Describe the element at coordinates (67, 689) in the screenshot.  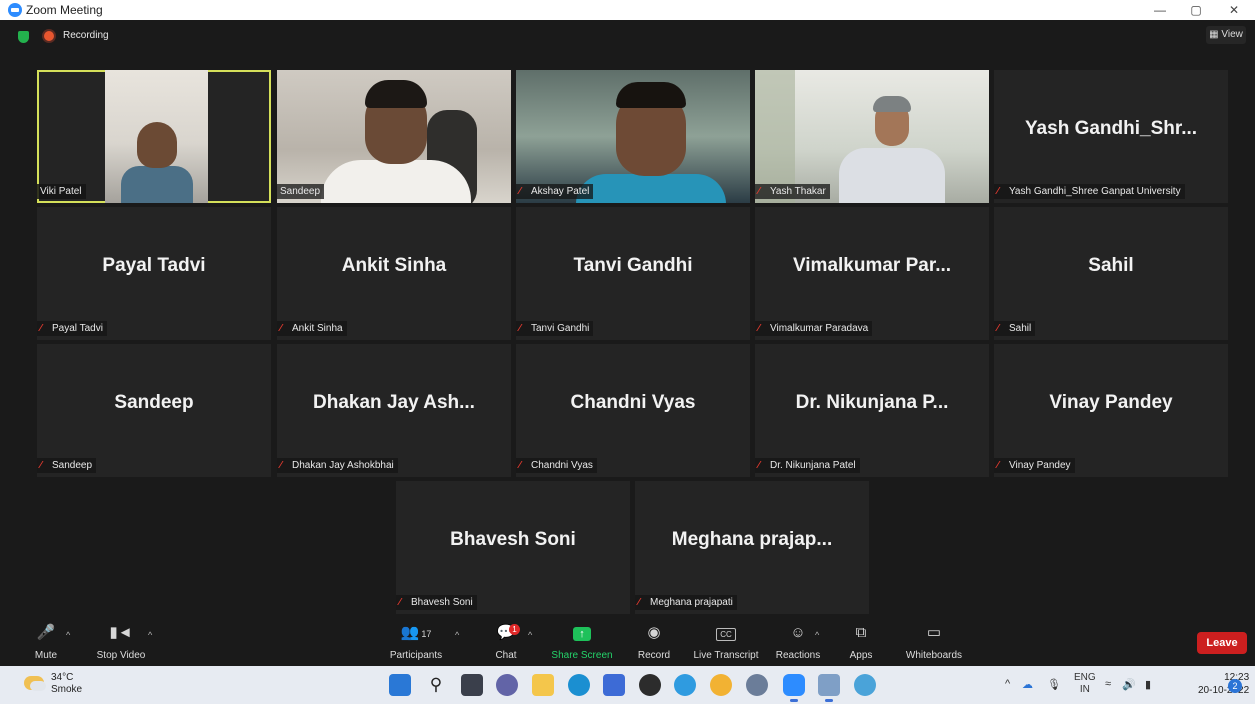
I see `weather-condition: Smoke` at that location.